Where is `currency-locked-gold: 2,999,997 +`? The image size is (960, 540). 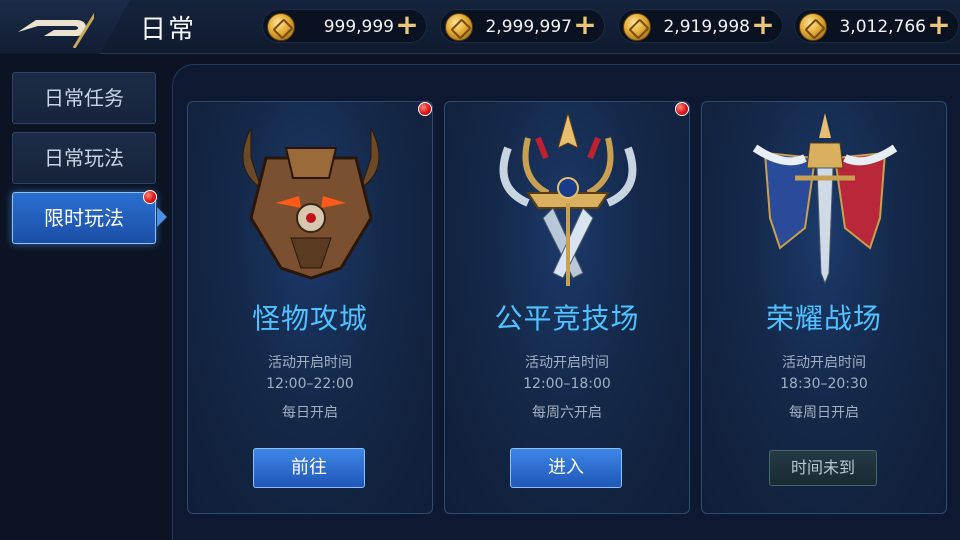
currency-locked-gold: 2,999,997 + is located at coordinates (522, 26).